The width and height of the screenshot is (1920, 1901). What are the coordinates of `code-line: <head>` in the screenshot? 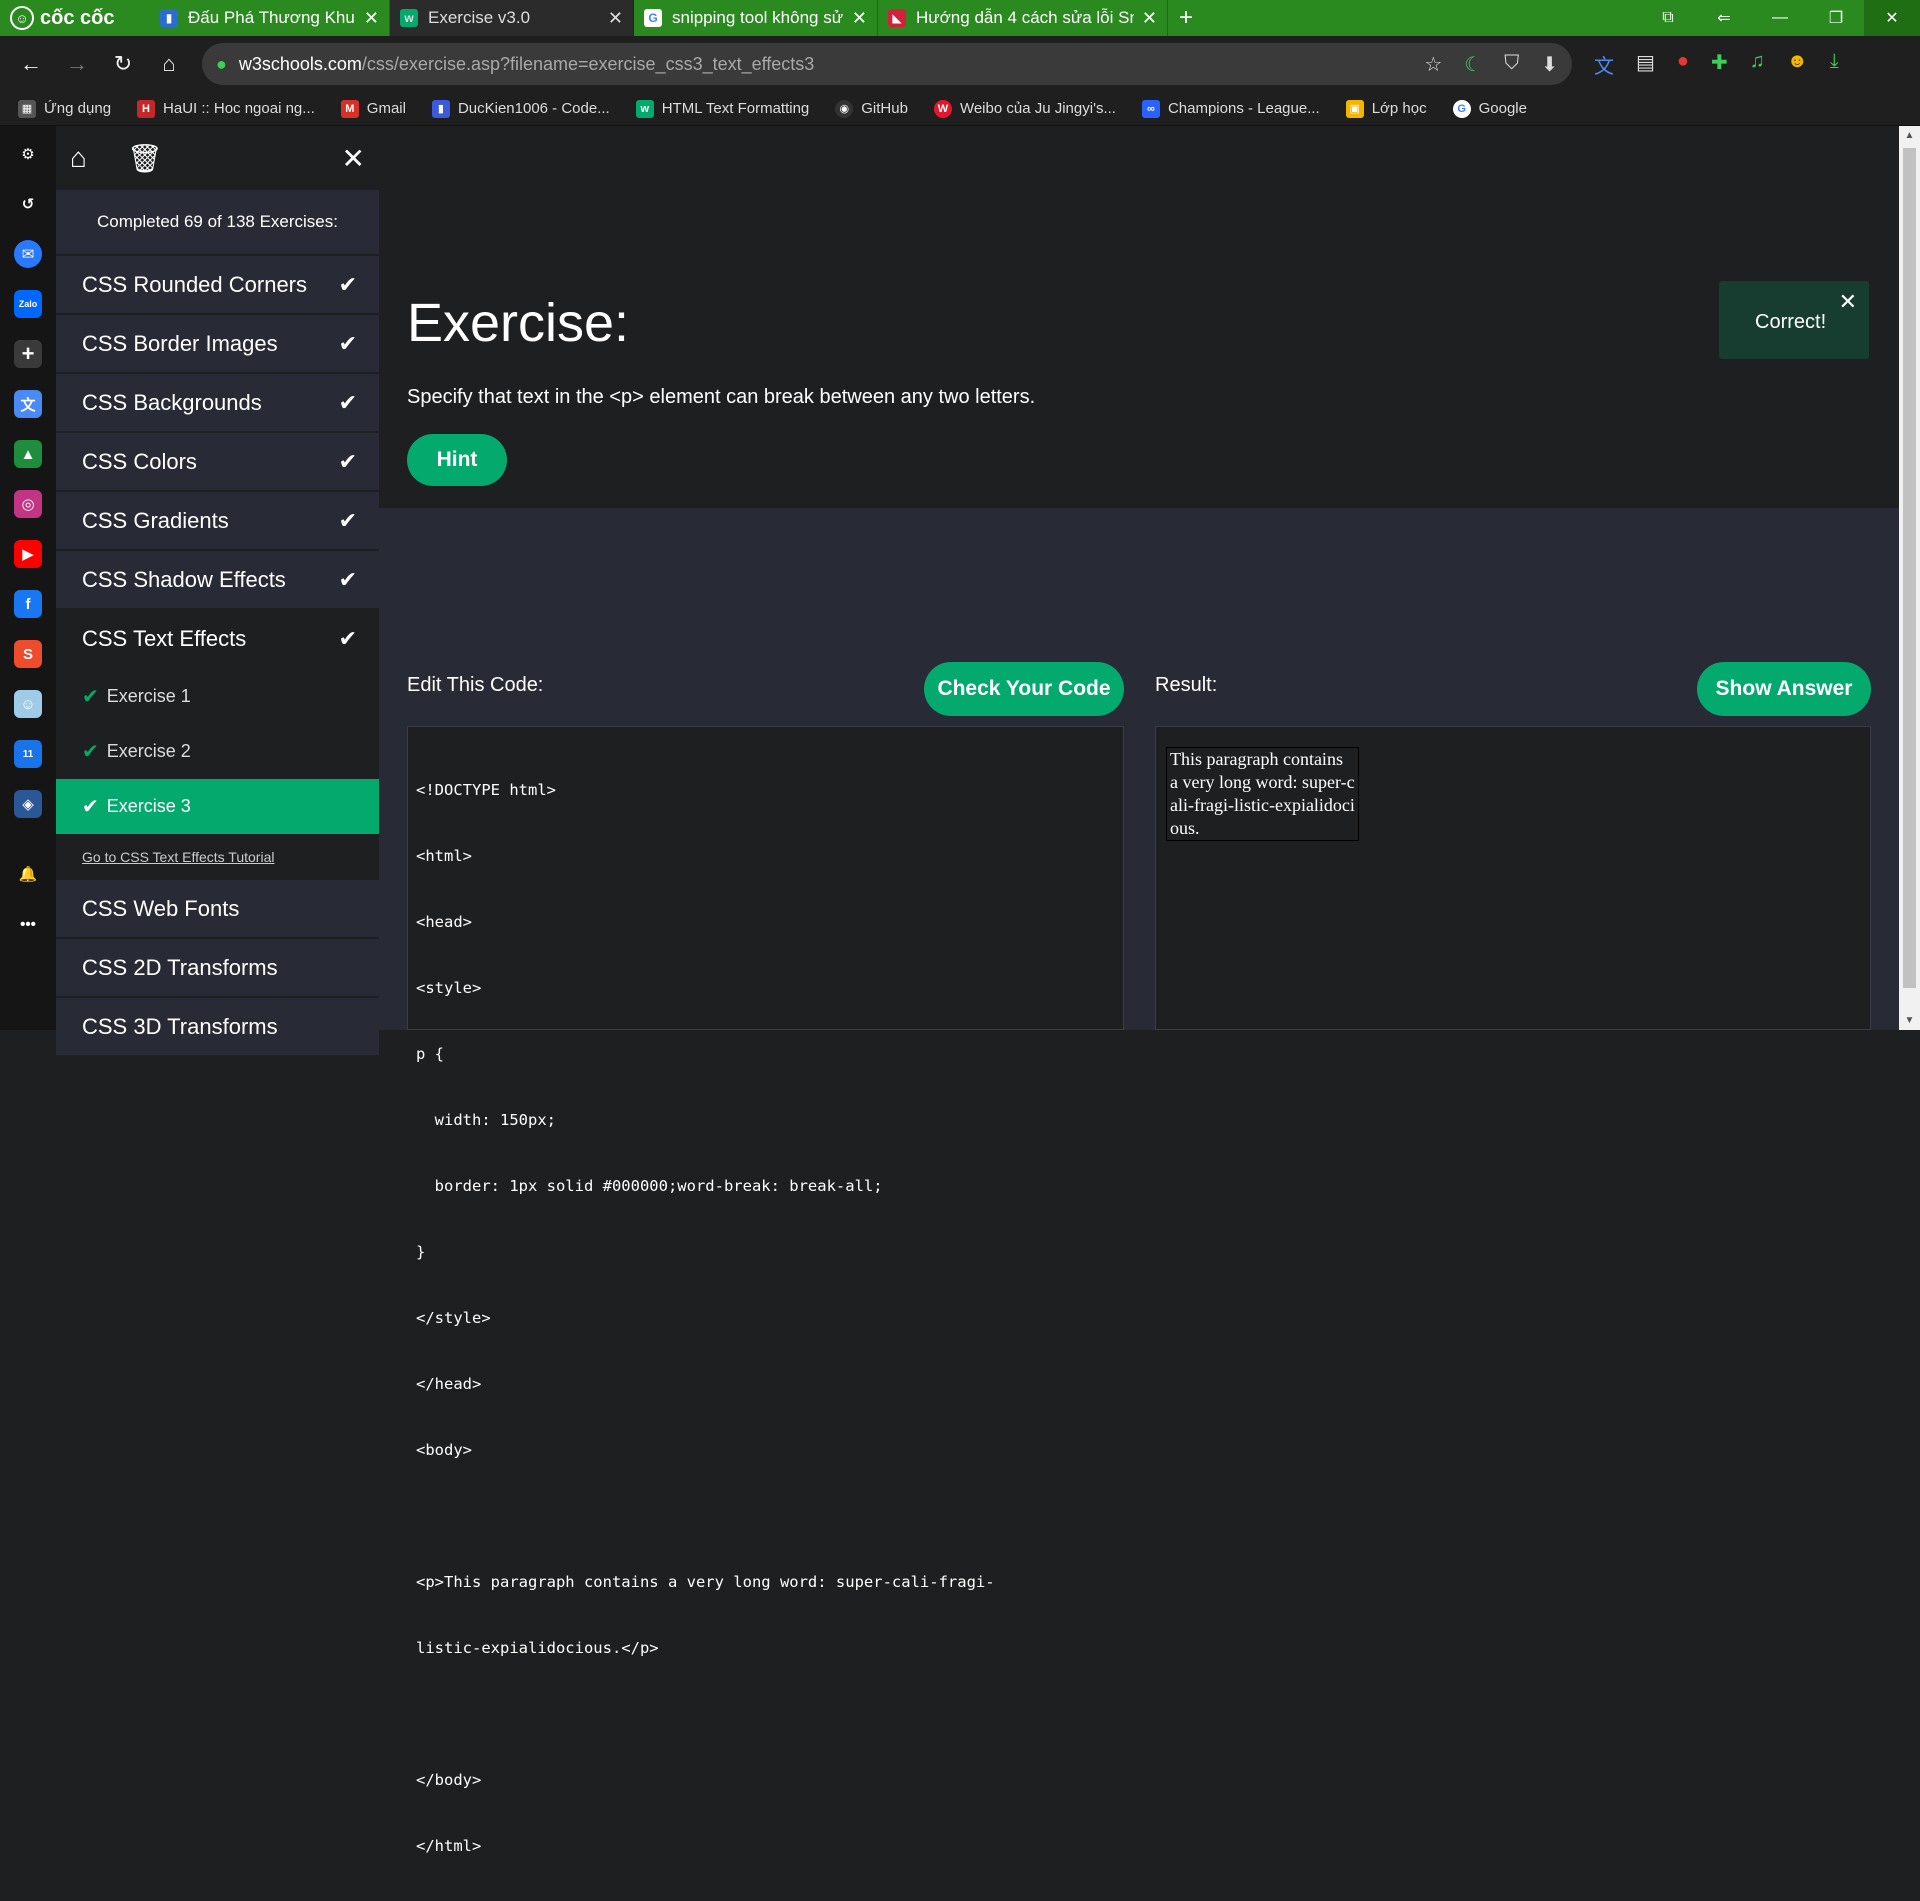 It's located at (444, 922).